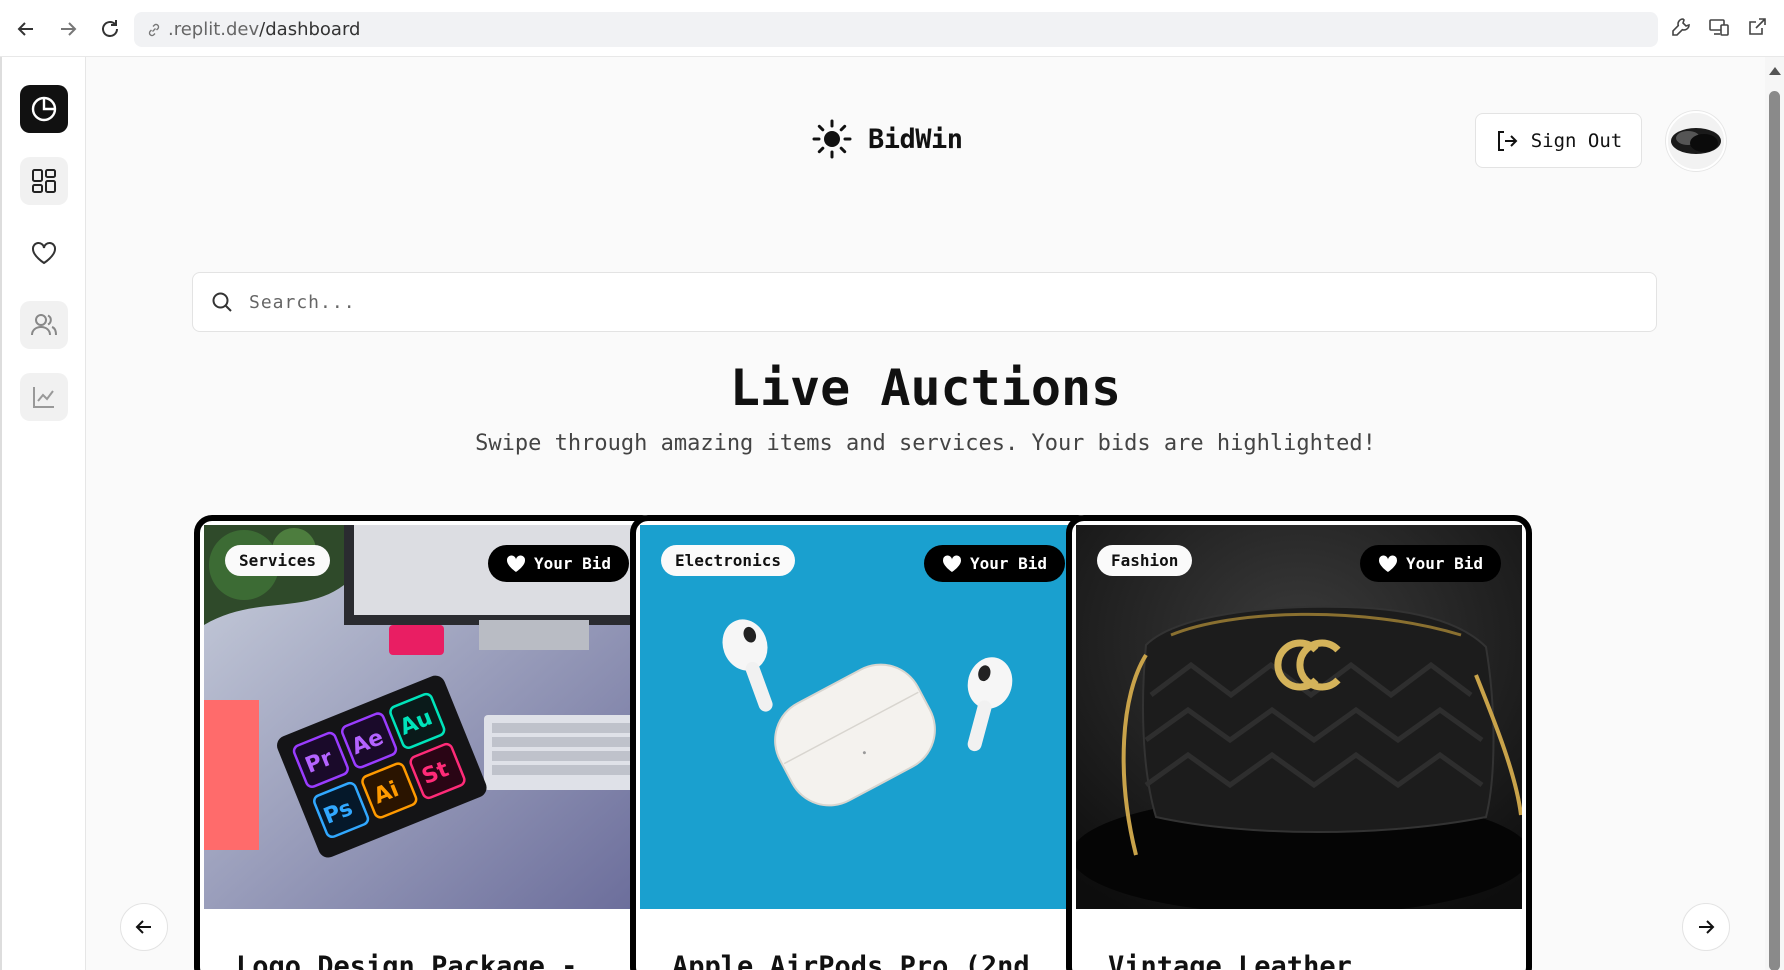  What do you see at coordinates (1775, 71) in the screenshot?
I see `scroll-up-arrow` at bounding box center [1775, 71].